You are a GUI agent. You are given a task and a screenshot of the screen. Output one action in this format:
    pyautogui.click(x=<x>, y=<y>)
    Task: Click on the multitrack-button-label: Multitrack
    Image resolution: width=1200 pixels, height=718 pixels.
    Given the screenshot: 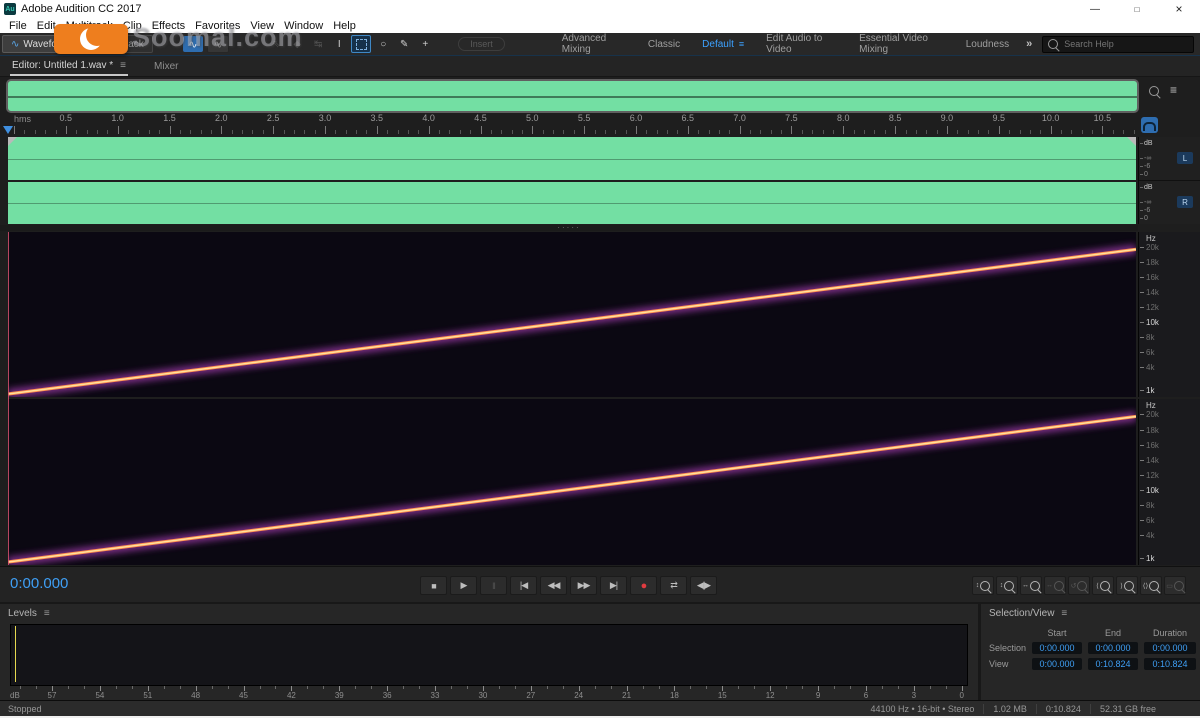 What is the action you would take?
    pyautogui.click(x=122, y=44)
    